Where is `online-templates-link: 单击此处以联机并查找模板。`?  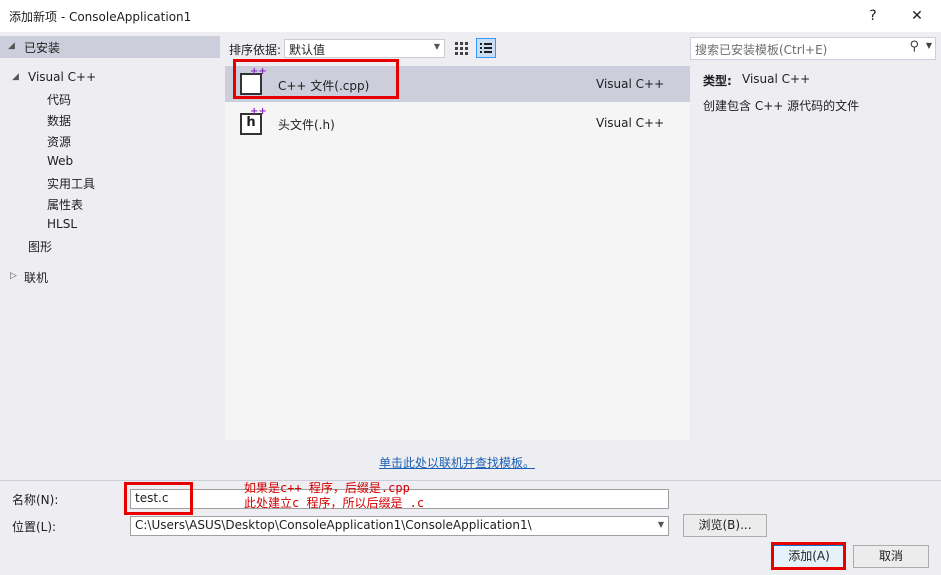
online-templates-link: 单击此处以联机并查找模板。 is located at coordinates (457, 462).